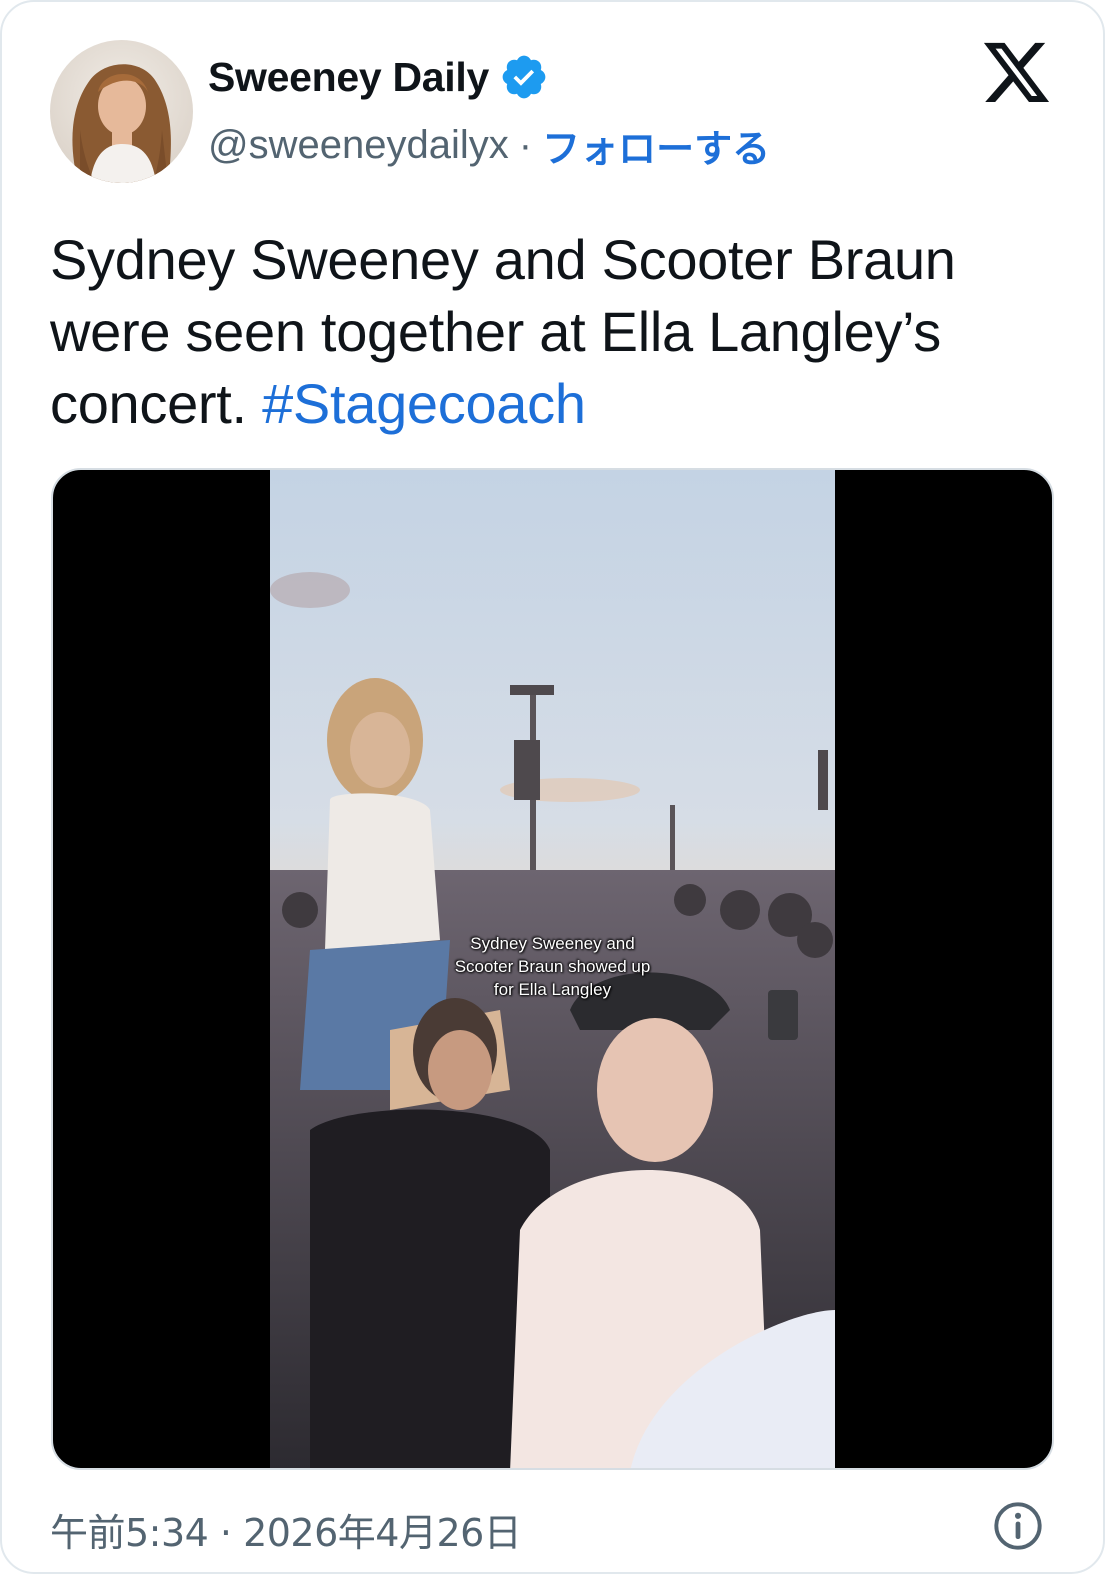 This screenshot has height=1574, width=1105. What do you see at coordinates (552, 943) in the screenshot?
I see `caption-line: Sydney Sweeney and` at bounding box center [552, 943].